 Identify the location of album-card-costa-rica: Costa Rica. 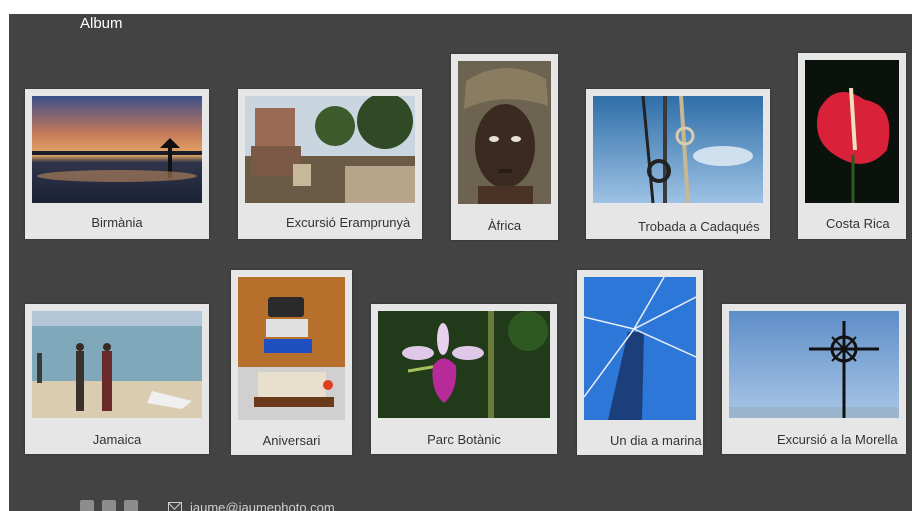
(852, 146).